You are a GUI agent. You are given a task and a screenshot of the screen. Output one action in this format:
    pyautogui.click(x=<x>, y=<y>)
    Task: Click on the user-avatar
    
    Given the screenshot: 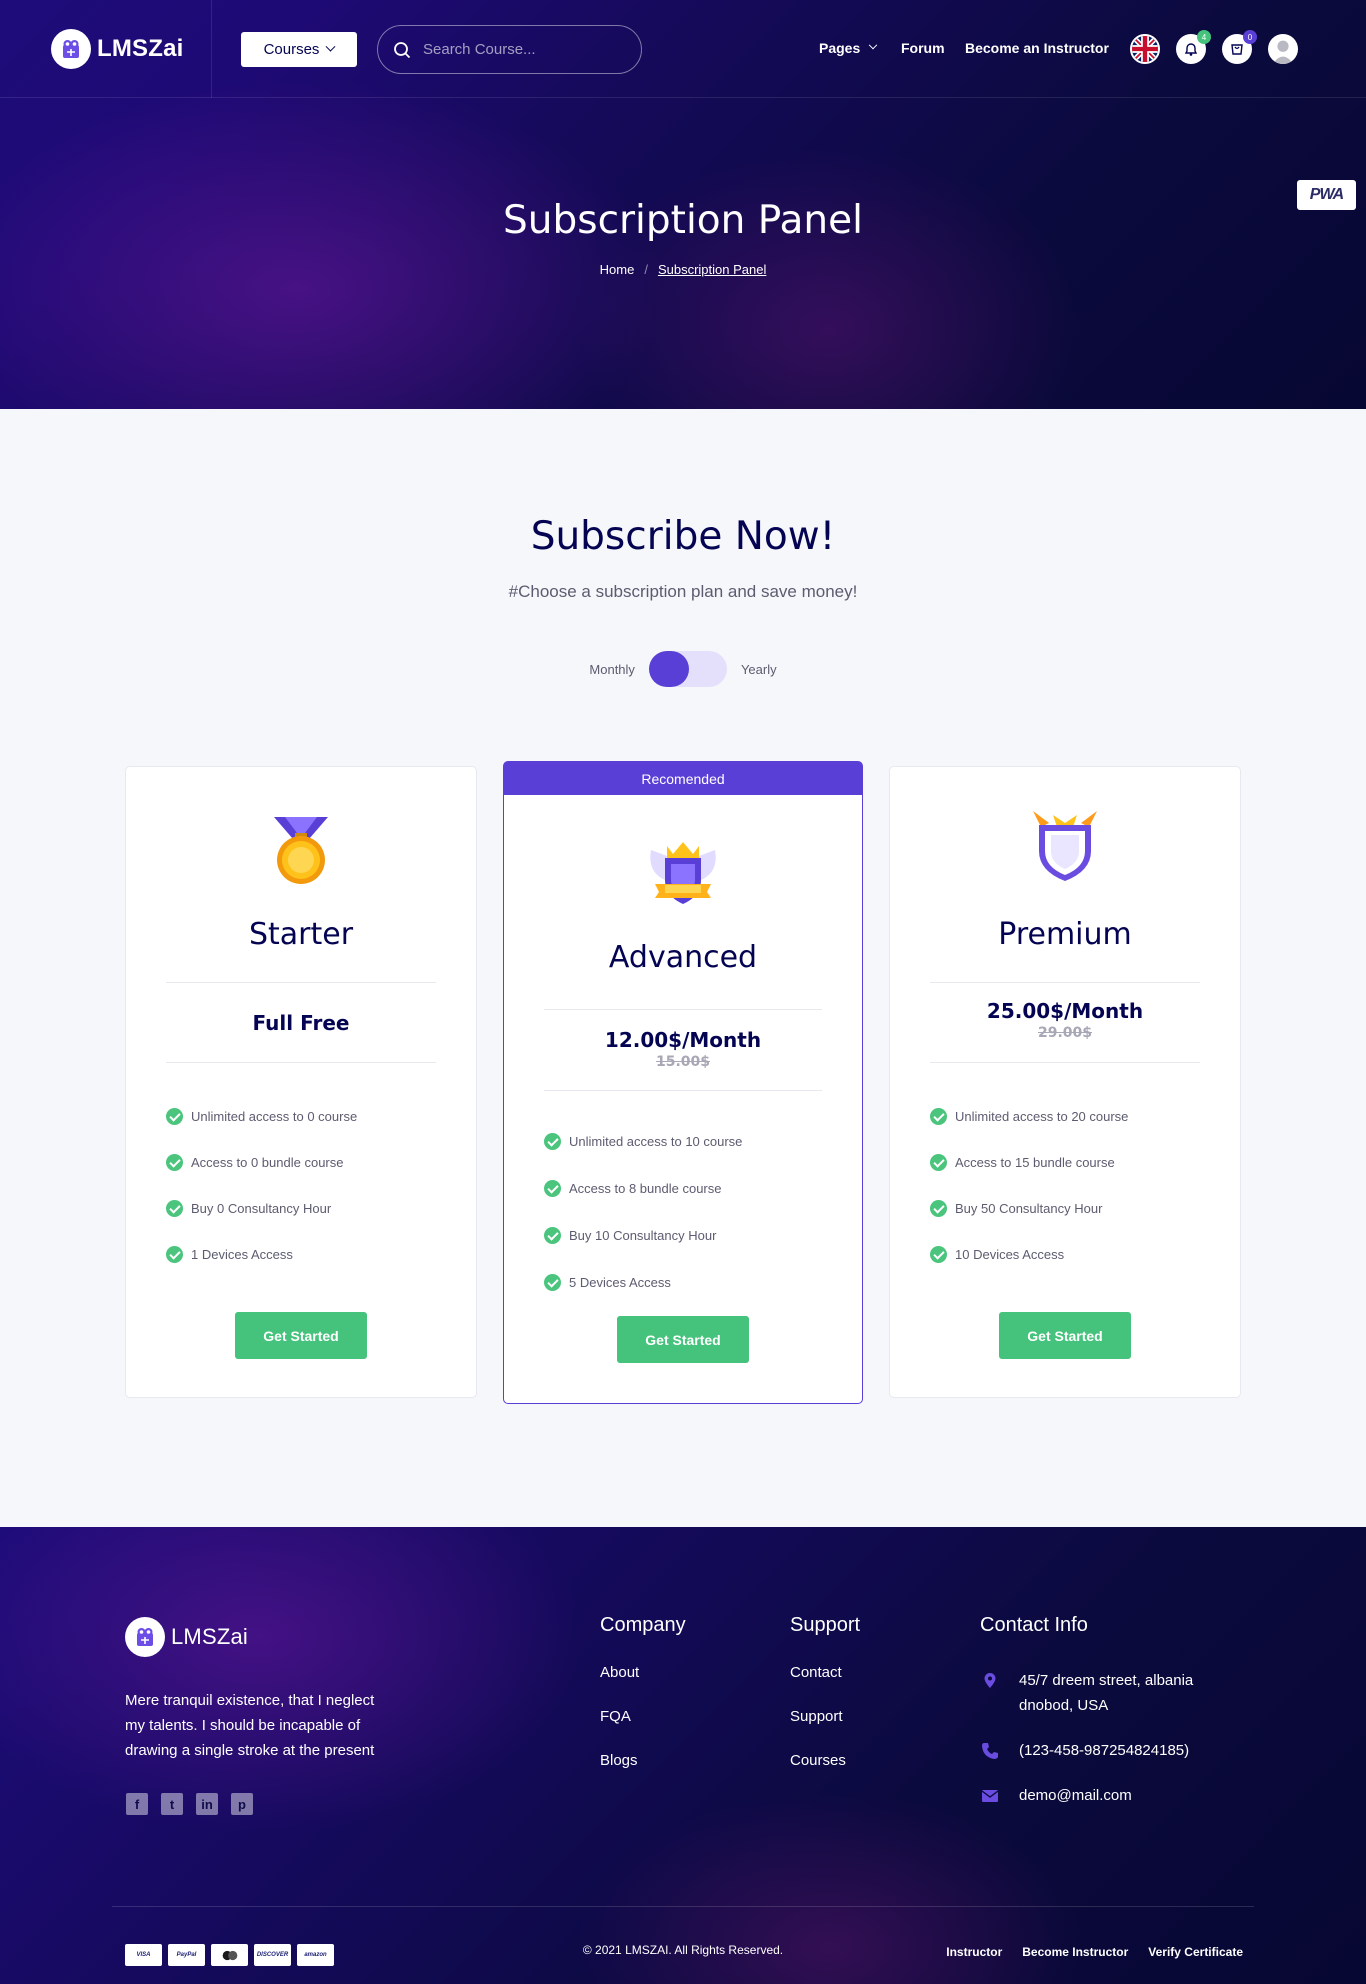 What is the action you would take?
    pyautogui.click(x=1283, y=49)
    